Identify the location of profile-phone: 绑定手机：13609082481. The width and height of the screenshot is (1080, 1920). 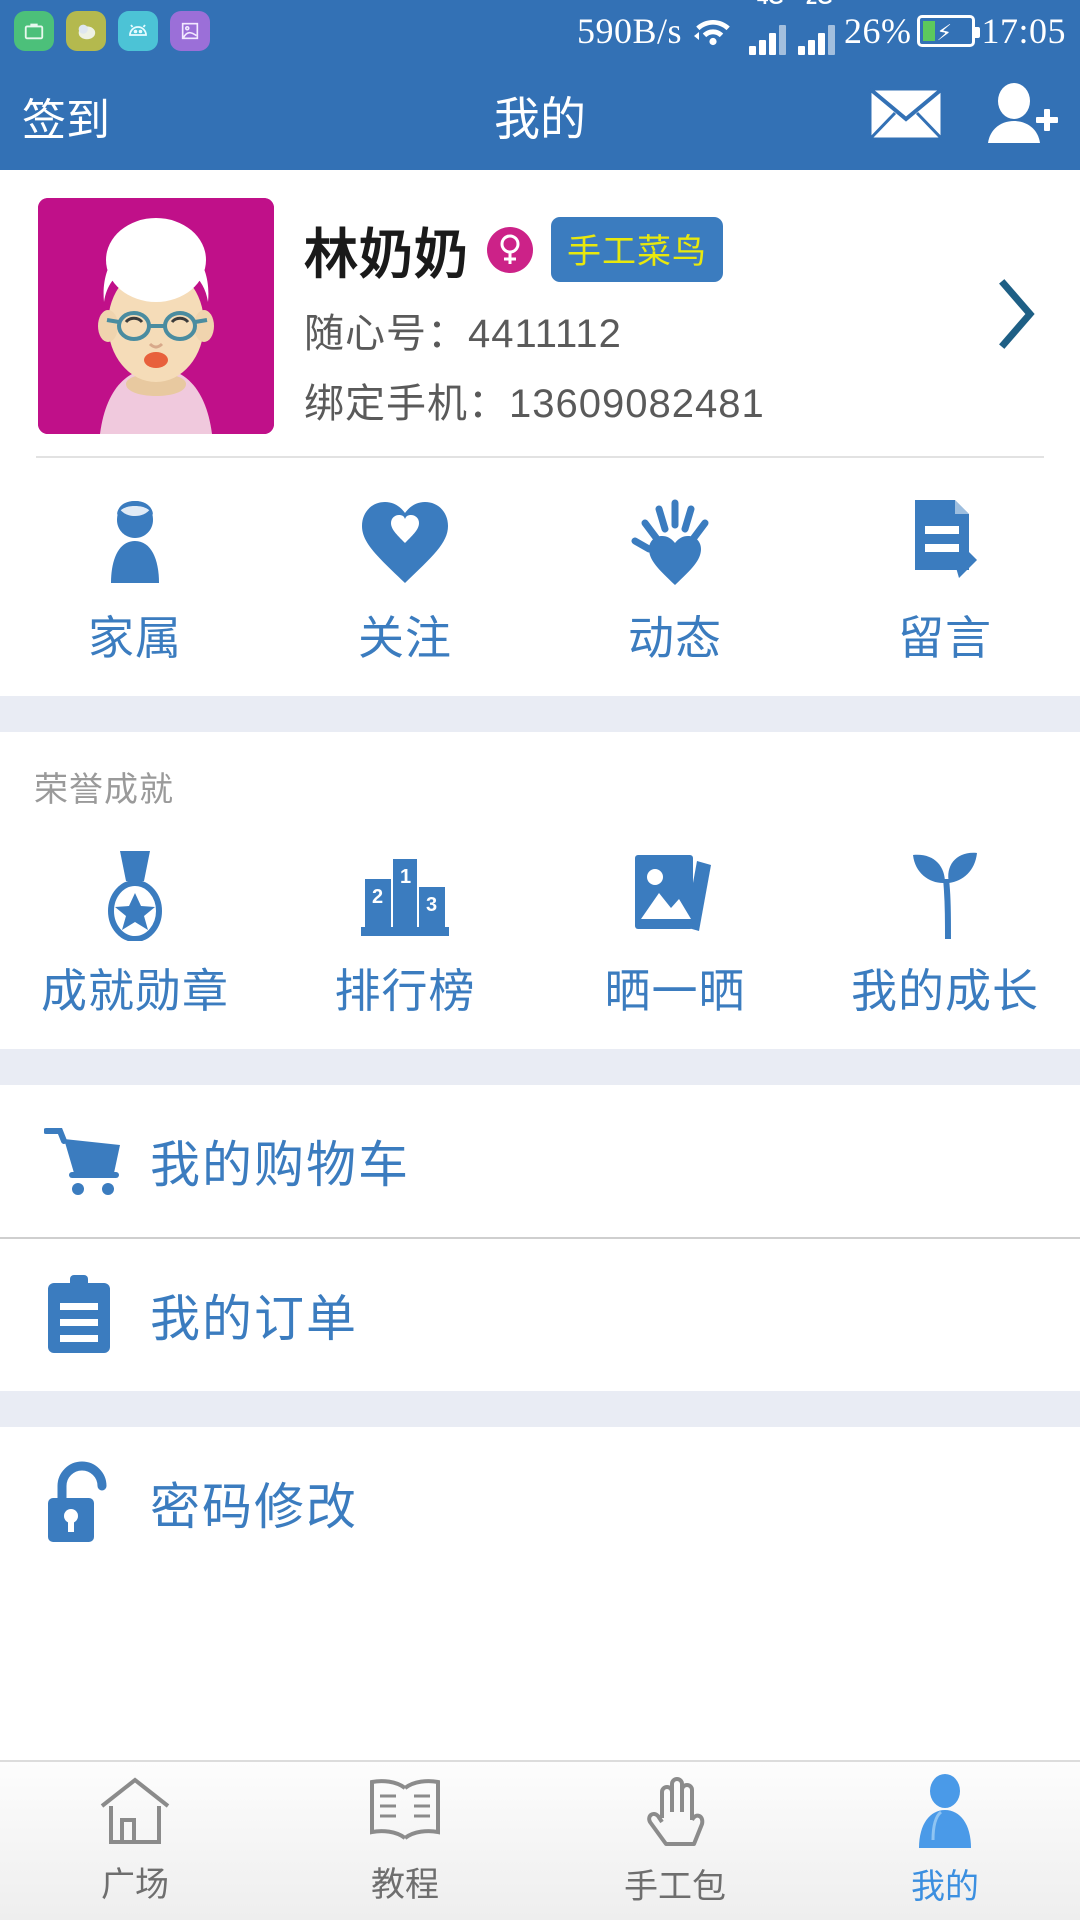
(534, 404).